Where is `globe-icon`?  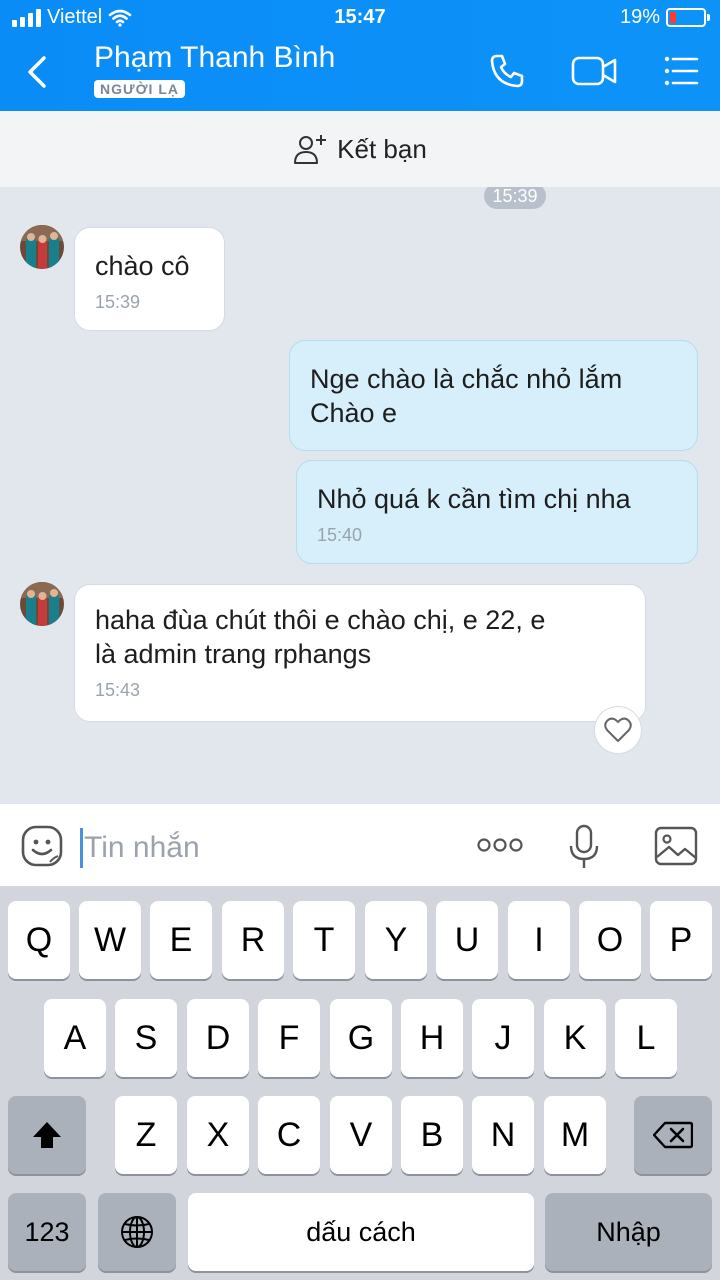
globe-icon is located at coordinates (137, 1232).